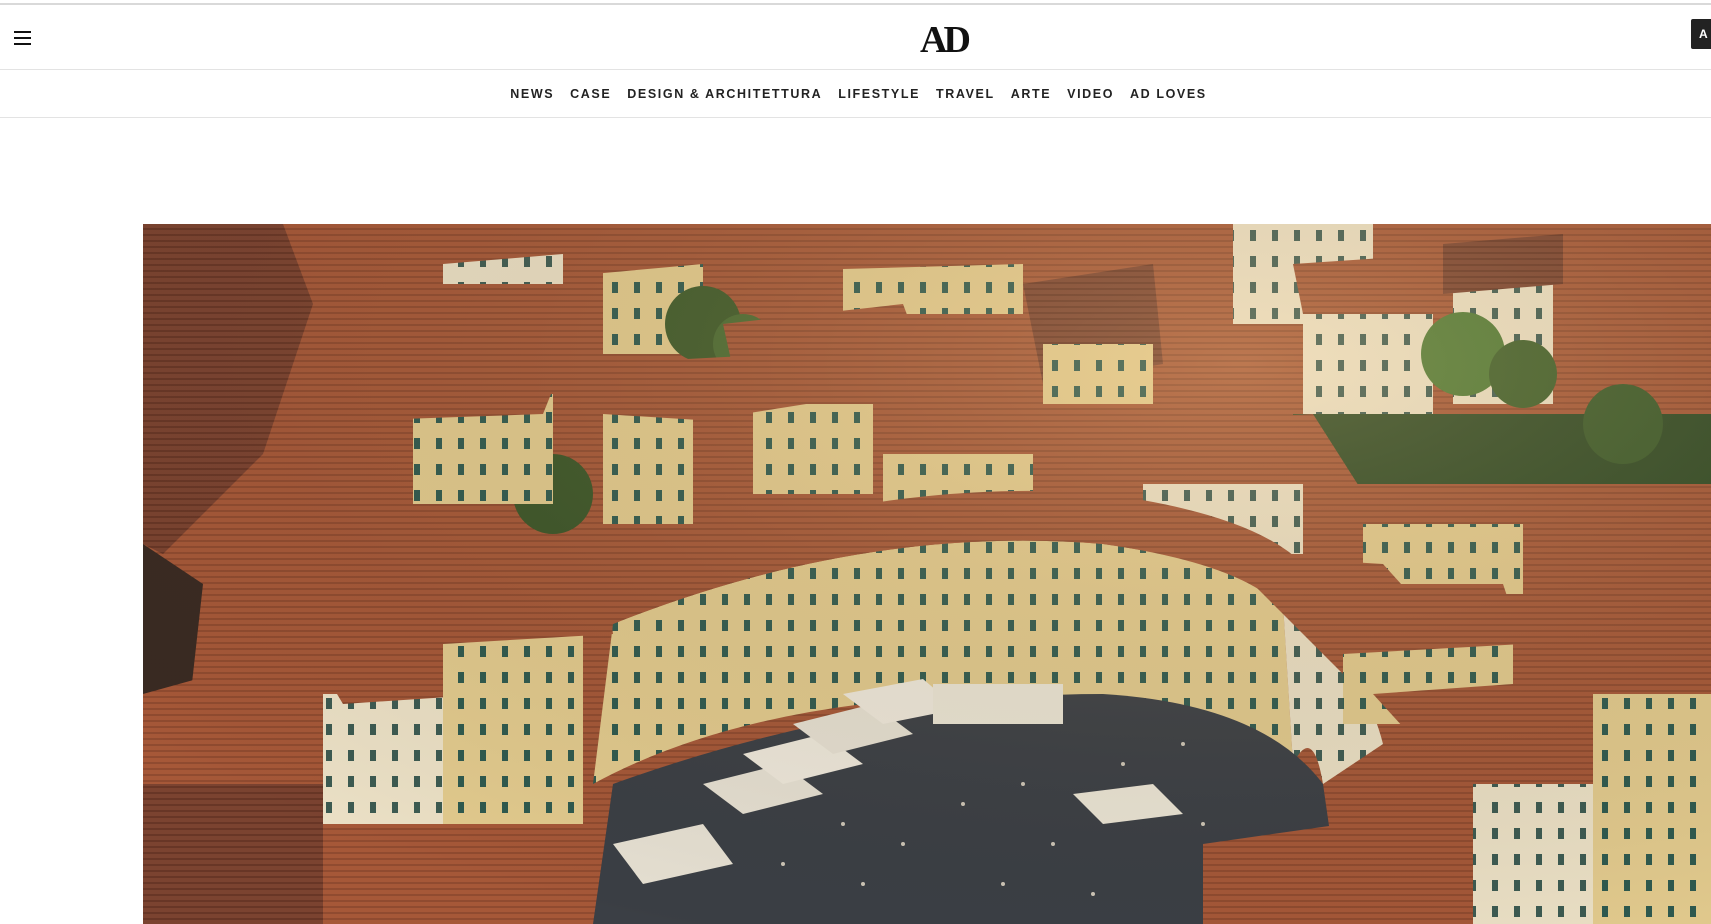 This screenshot has width=1711, height=924. Describe the element at coordinates (532, 94) in the screenshot. I see `nav-item-news: NEWS` at that location.